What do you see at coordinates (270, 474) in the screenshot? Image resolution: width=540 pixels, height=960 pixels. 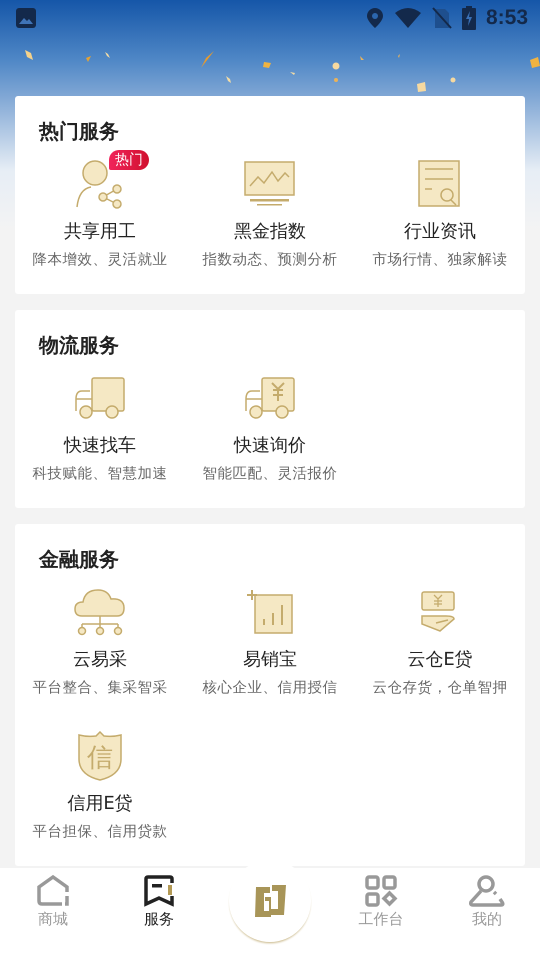 I see `service-subtitle: 智能匹配、灵活报价` at bounding box center [270, 474].